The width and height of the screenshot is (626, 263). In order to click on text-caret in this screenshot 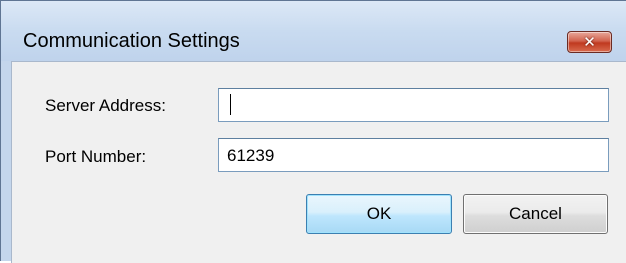, I will do `click(230, 104)`.